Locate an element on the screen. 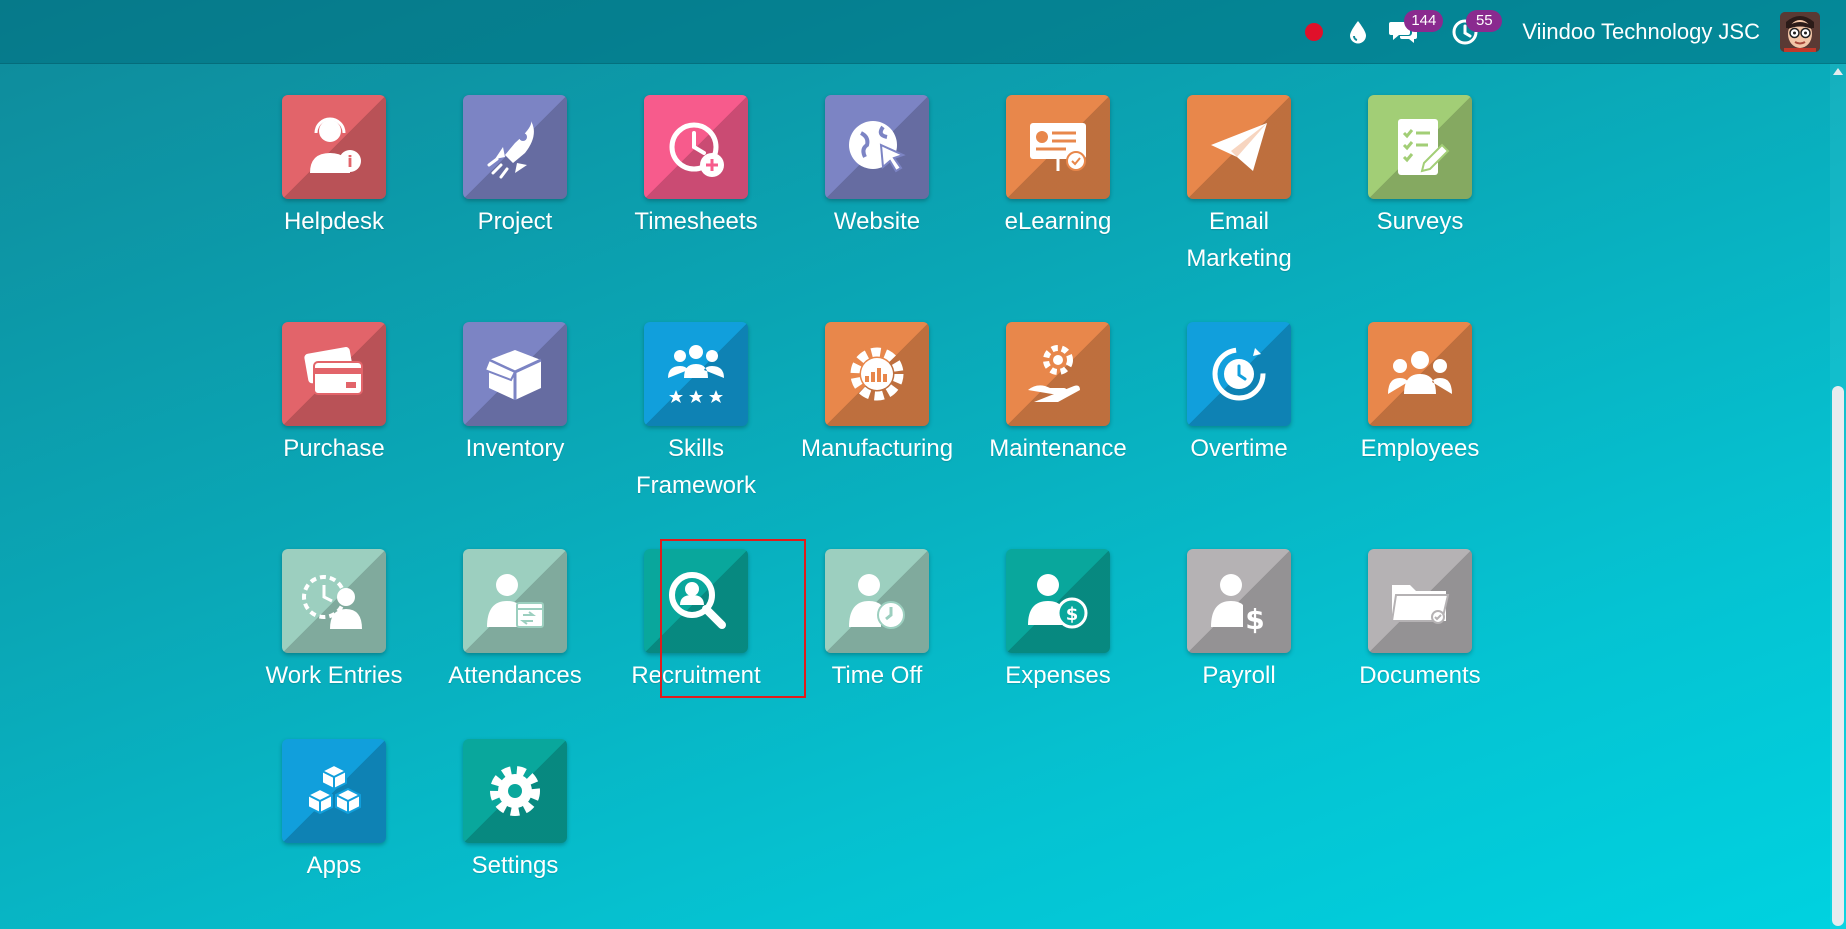 Image resolution: width=1846 pixels, height=929 pixels. app-surveys: Surveys is located at coordinates (1420, 167).